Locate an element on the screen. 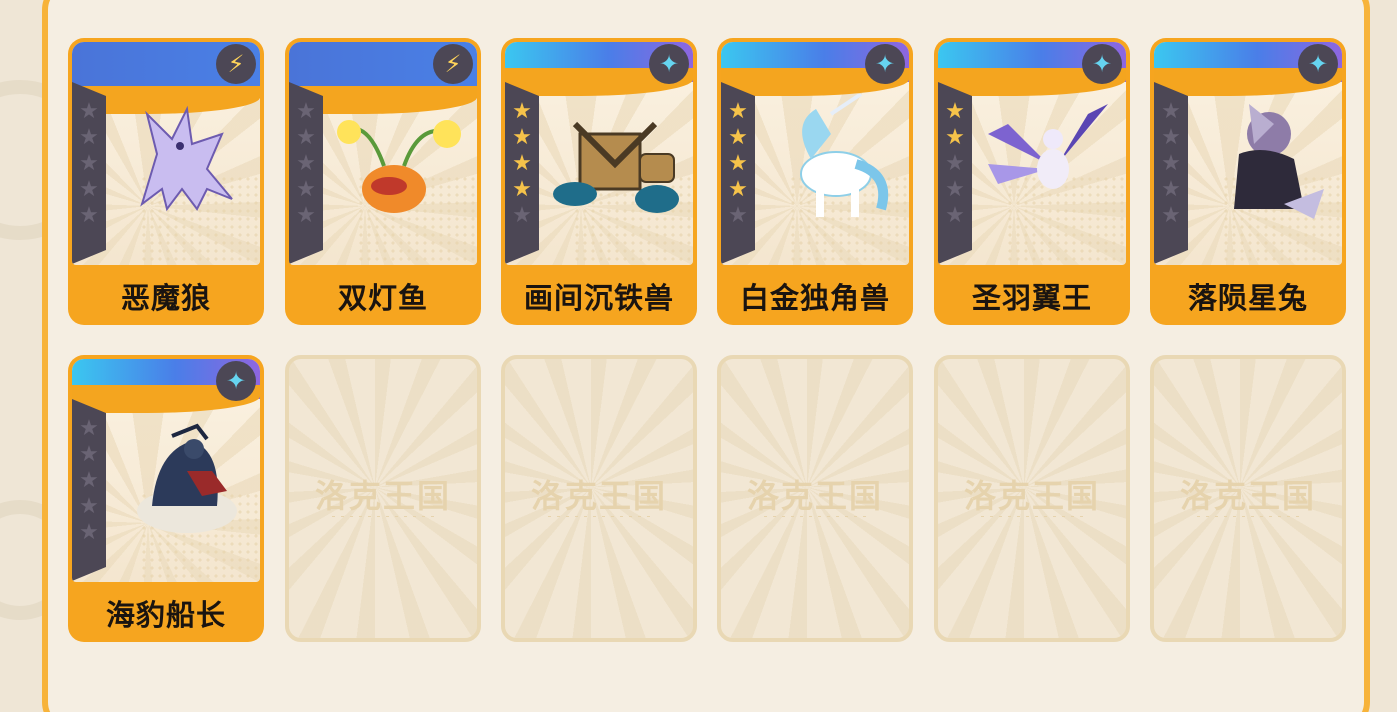  creature-card: ★ ★ ★ ★ ★ ⚡ 双灯鱼 is located at coordinates (383, 181).